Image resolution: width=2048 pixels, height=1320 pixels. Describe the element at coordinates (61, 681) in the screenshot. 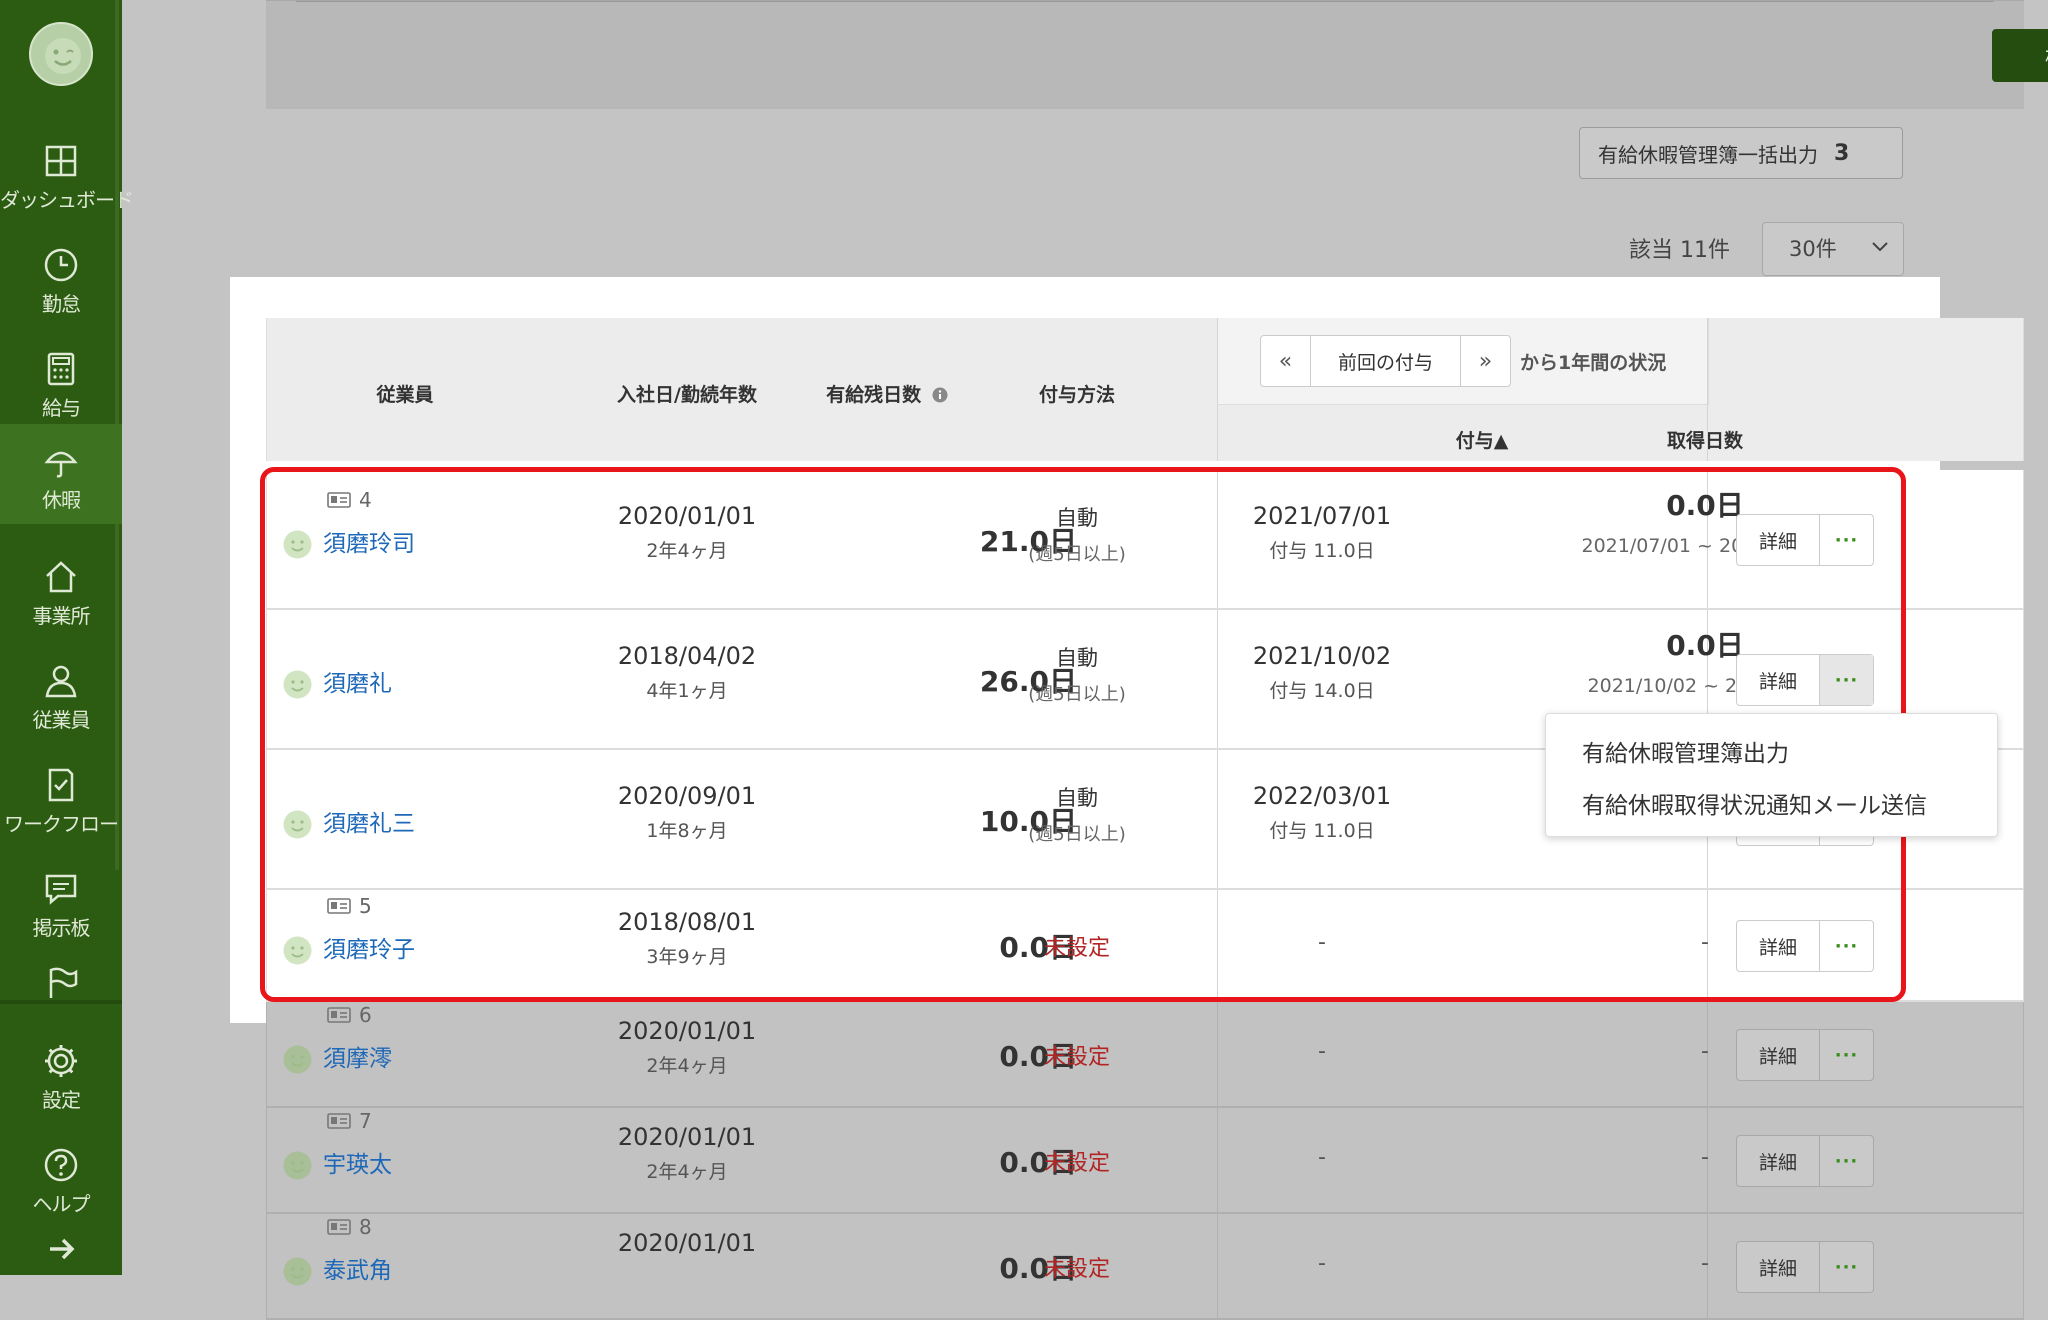

I see `person-icon` at that location.